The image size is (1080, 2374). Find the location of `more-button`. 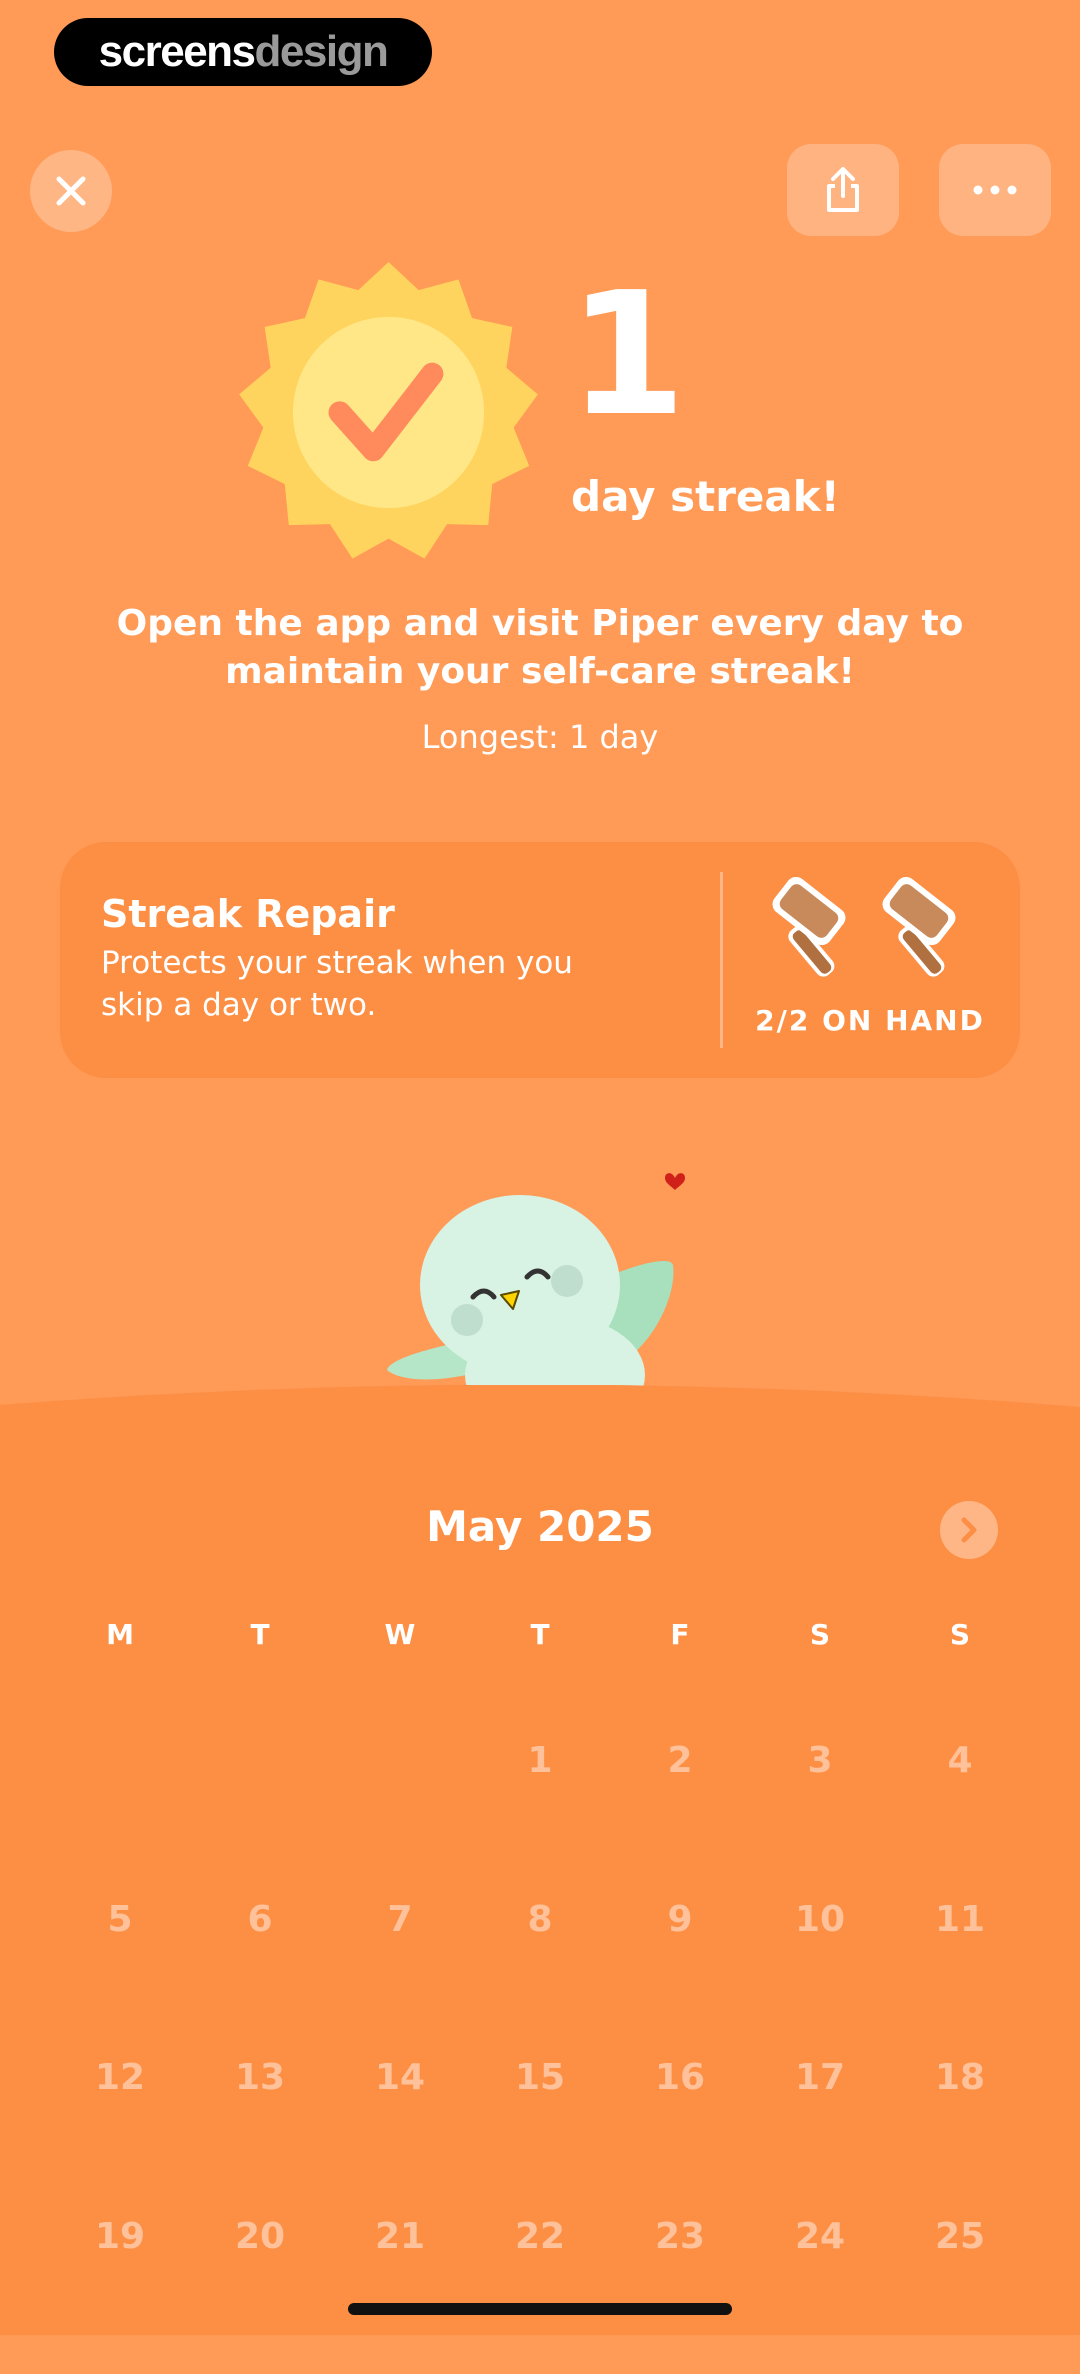

more-button is located at coordinates (995, 190).